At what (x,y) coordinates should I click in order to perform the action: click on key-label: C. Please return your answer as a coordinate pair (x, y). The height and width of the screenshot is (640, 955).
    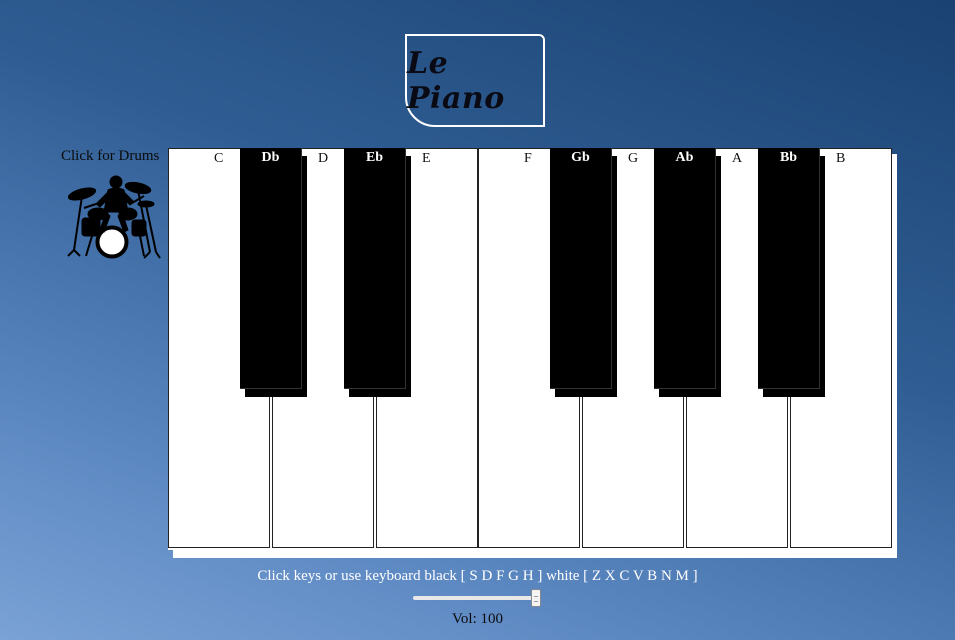
    Looking at the image, I should click on (219, 158).